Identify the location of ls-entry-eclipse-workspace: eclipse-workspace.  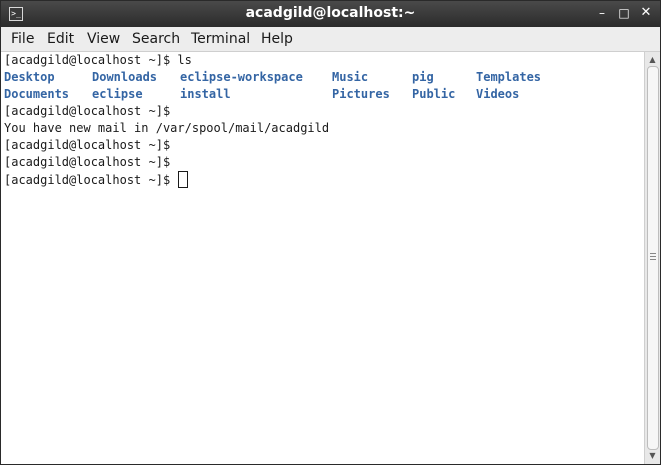
(241, 77).